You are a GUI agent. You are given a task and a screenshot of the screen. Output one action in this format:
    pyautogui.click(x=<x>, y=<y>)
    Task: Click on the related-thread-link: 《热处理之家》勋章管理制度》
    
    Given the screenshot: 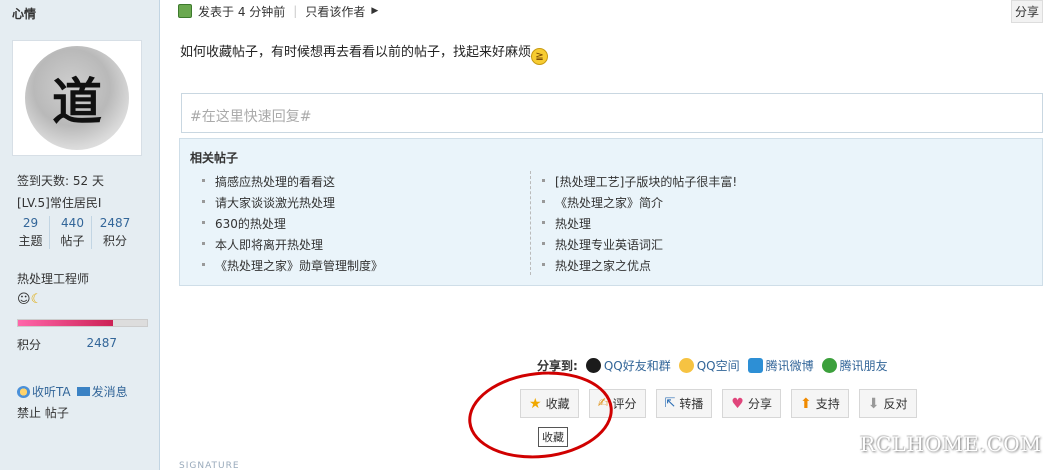 What is the action you would take?
    pyautogui.click(x=291, y=267)
    